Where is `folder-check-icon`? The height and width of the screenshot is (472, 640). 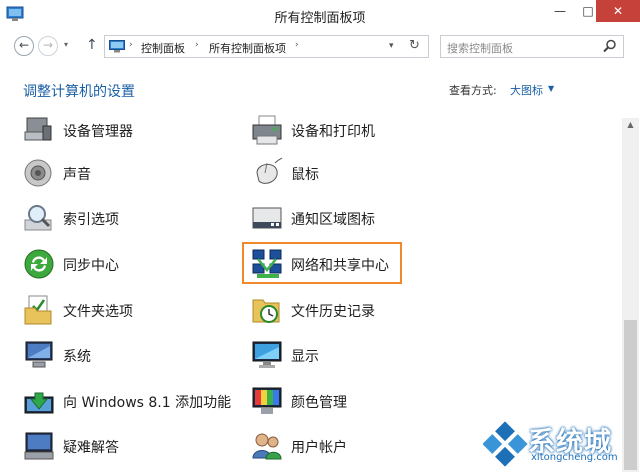
folder-check-icon is located at coordinates (38, 310).